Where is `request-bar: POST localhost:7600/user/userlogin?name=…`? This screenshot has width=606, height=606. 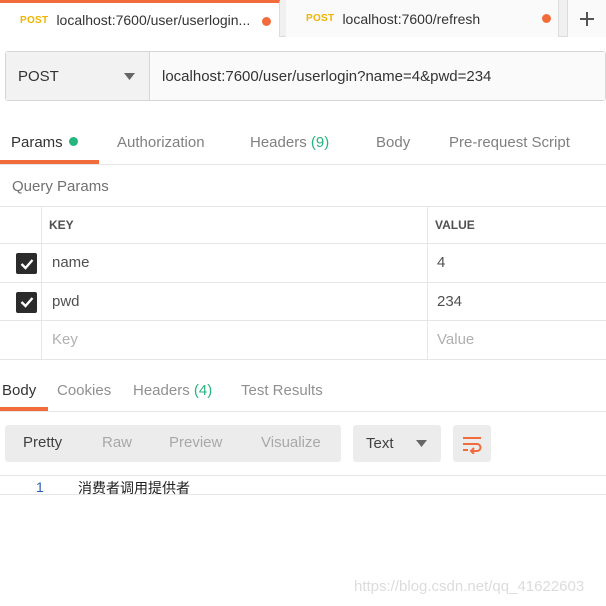
request-bar: POST localhost:7600/user/userlogin?name=… is located at coordinates (305, 76).